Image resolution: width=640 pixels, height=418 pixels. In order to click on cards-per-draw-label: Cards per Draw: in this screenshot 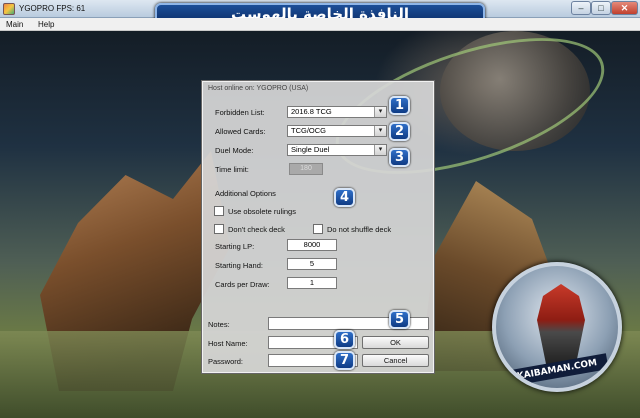, I will do `click(242, 284)`.